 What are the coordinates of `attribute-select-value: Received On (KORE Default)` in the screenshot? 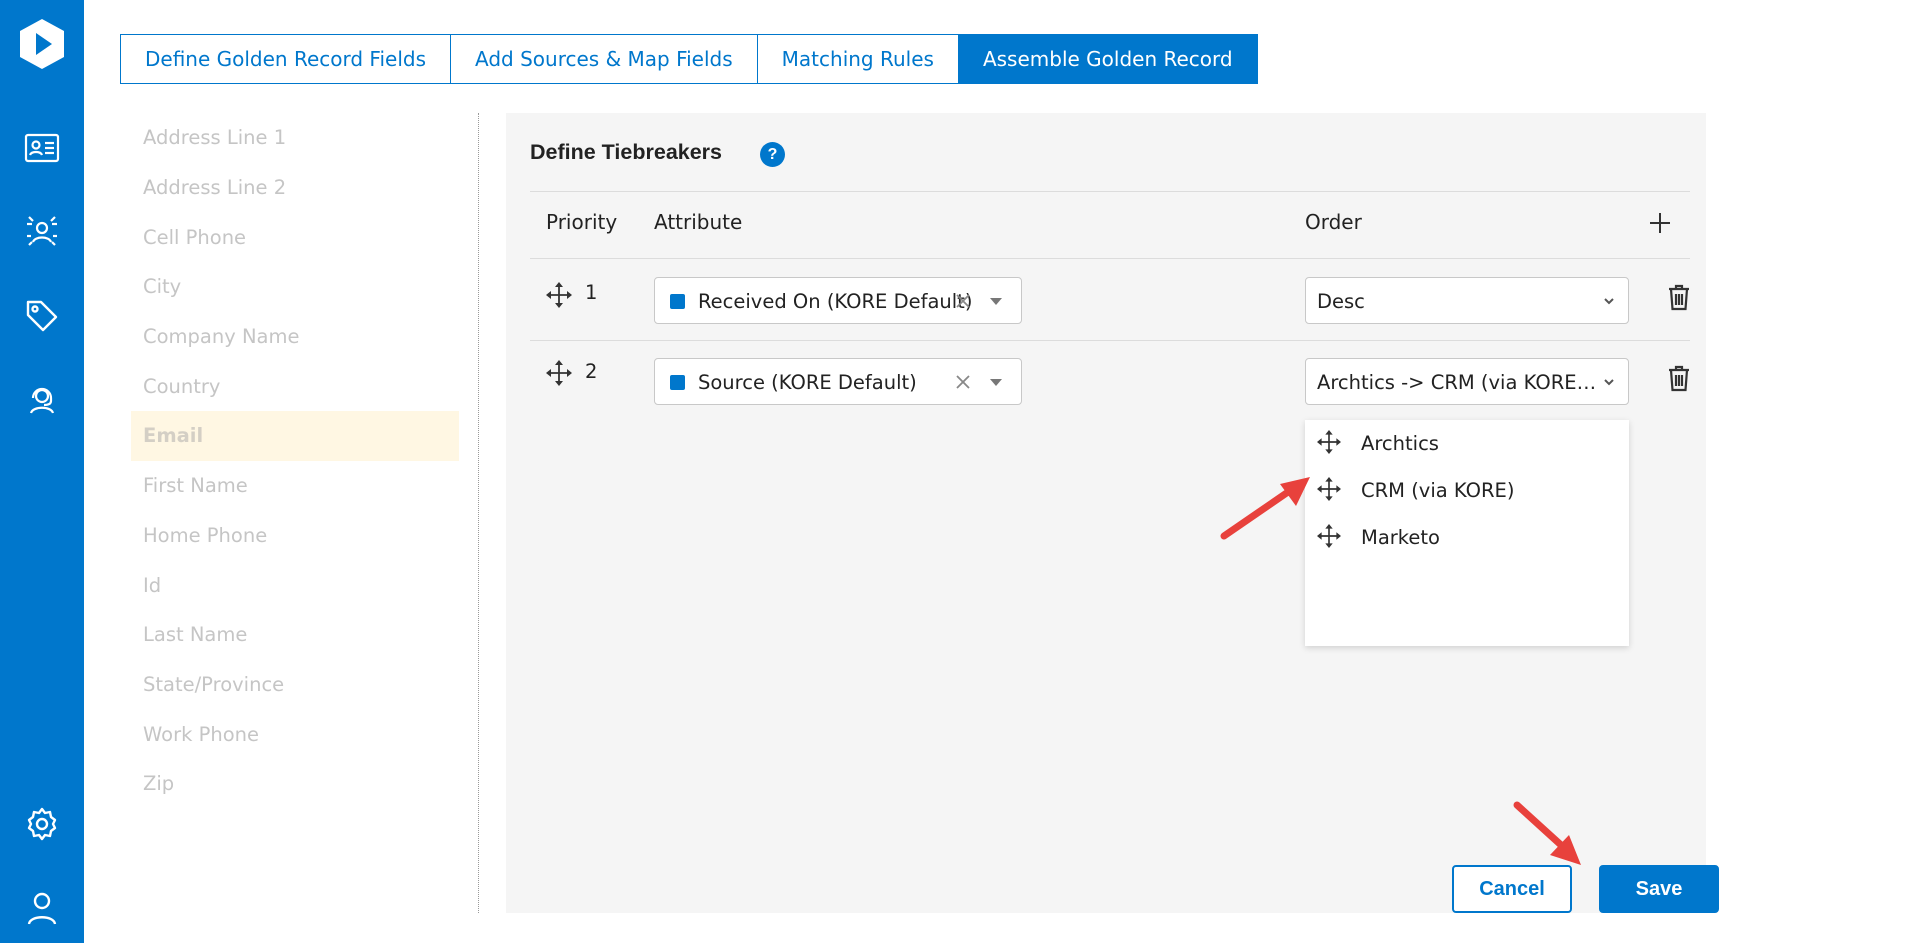 It's located at (835, 301).